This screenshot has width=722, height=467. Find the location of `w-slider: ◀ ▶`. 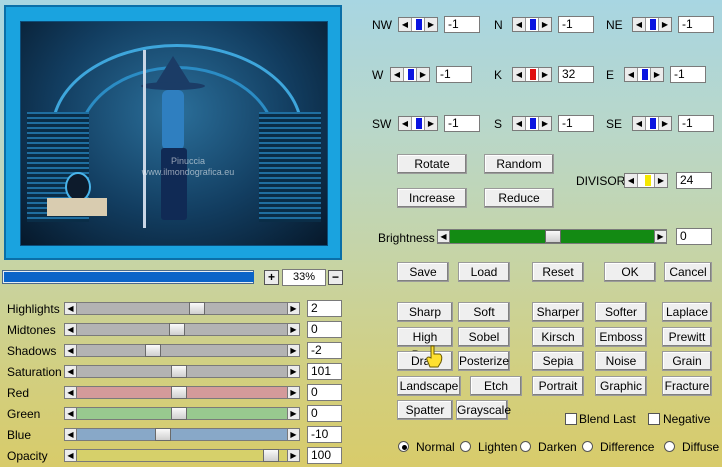

w-slider: ◀ ▶ is located at coordinates (410, 74).